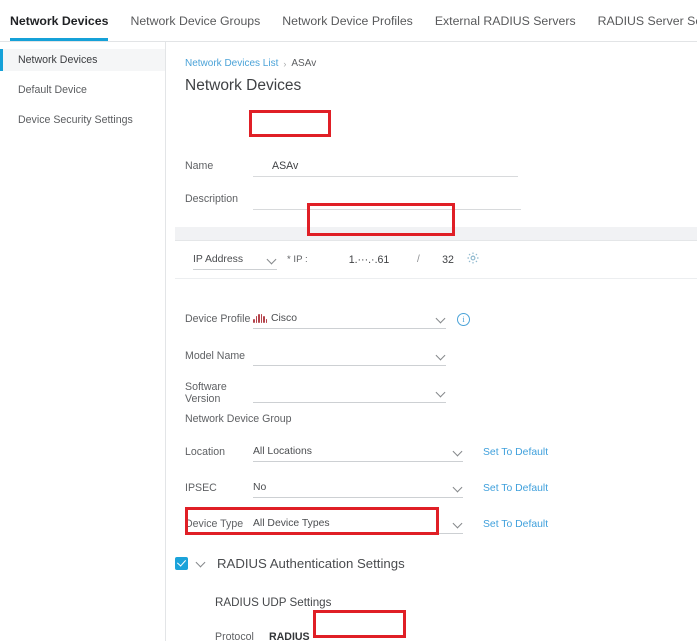 This screenshot has height=641, width=697. Describe the element at coordinates (206, 393) in the screenshot. I see `software-version-label: Software Version` at that location.